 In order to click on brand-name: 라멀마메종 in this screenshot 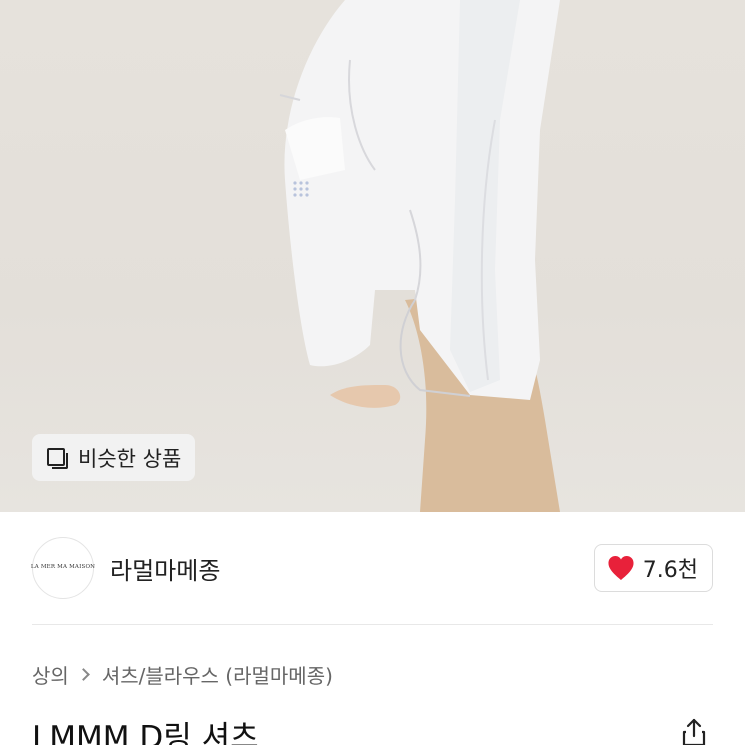, I will do `click(165, 568)`.